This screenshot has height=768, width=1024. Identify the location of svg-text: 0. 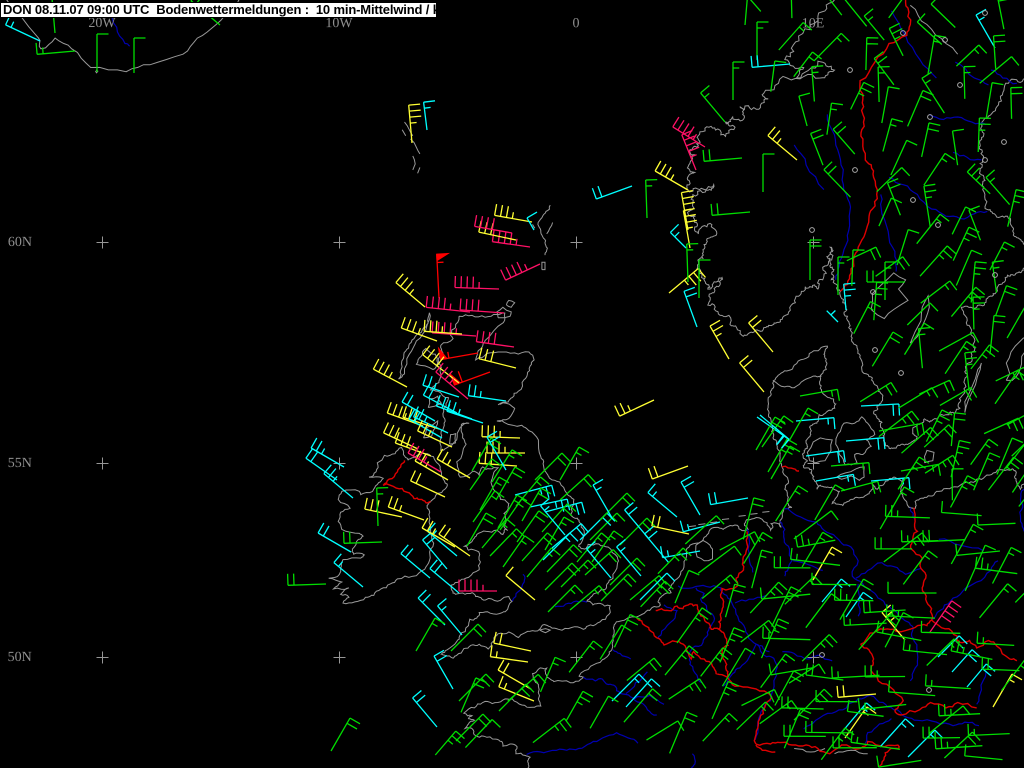
(575, 23).